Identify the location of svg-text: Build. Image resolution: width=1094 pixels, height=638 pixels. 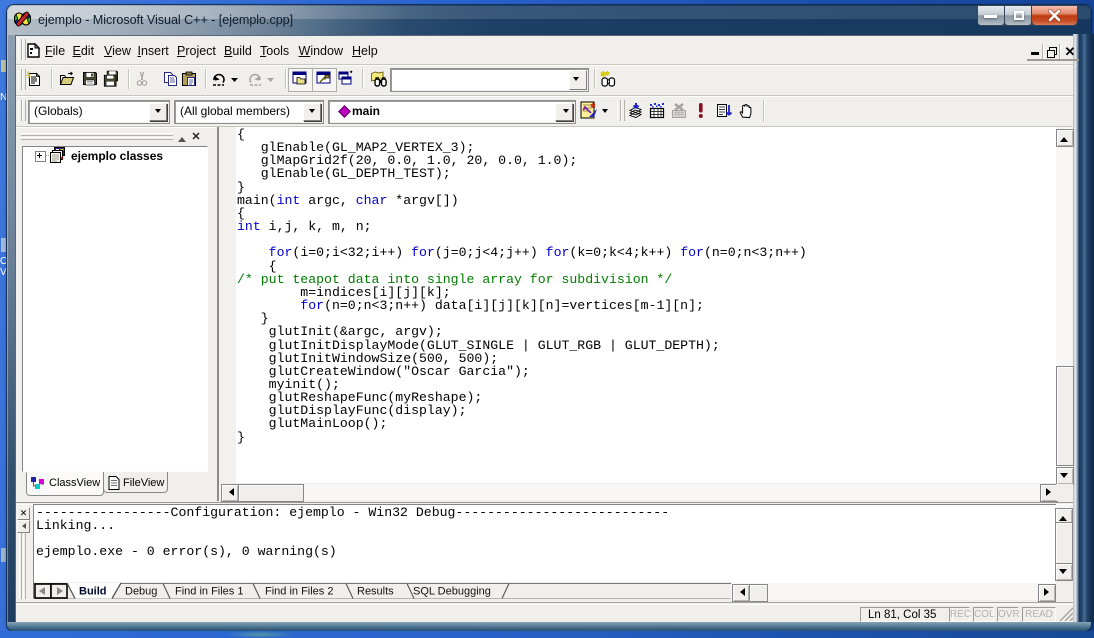
(93, 592).